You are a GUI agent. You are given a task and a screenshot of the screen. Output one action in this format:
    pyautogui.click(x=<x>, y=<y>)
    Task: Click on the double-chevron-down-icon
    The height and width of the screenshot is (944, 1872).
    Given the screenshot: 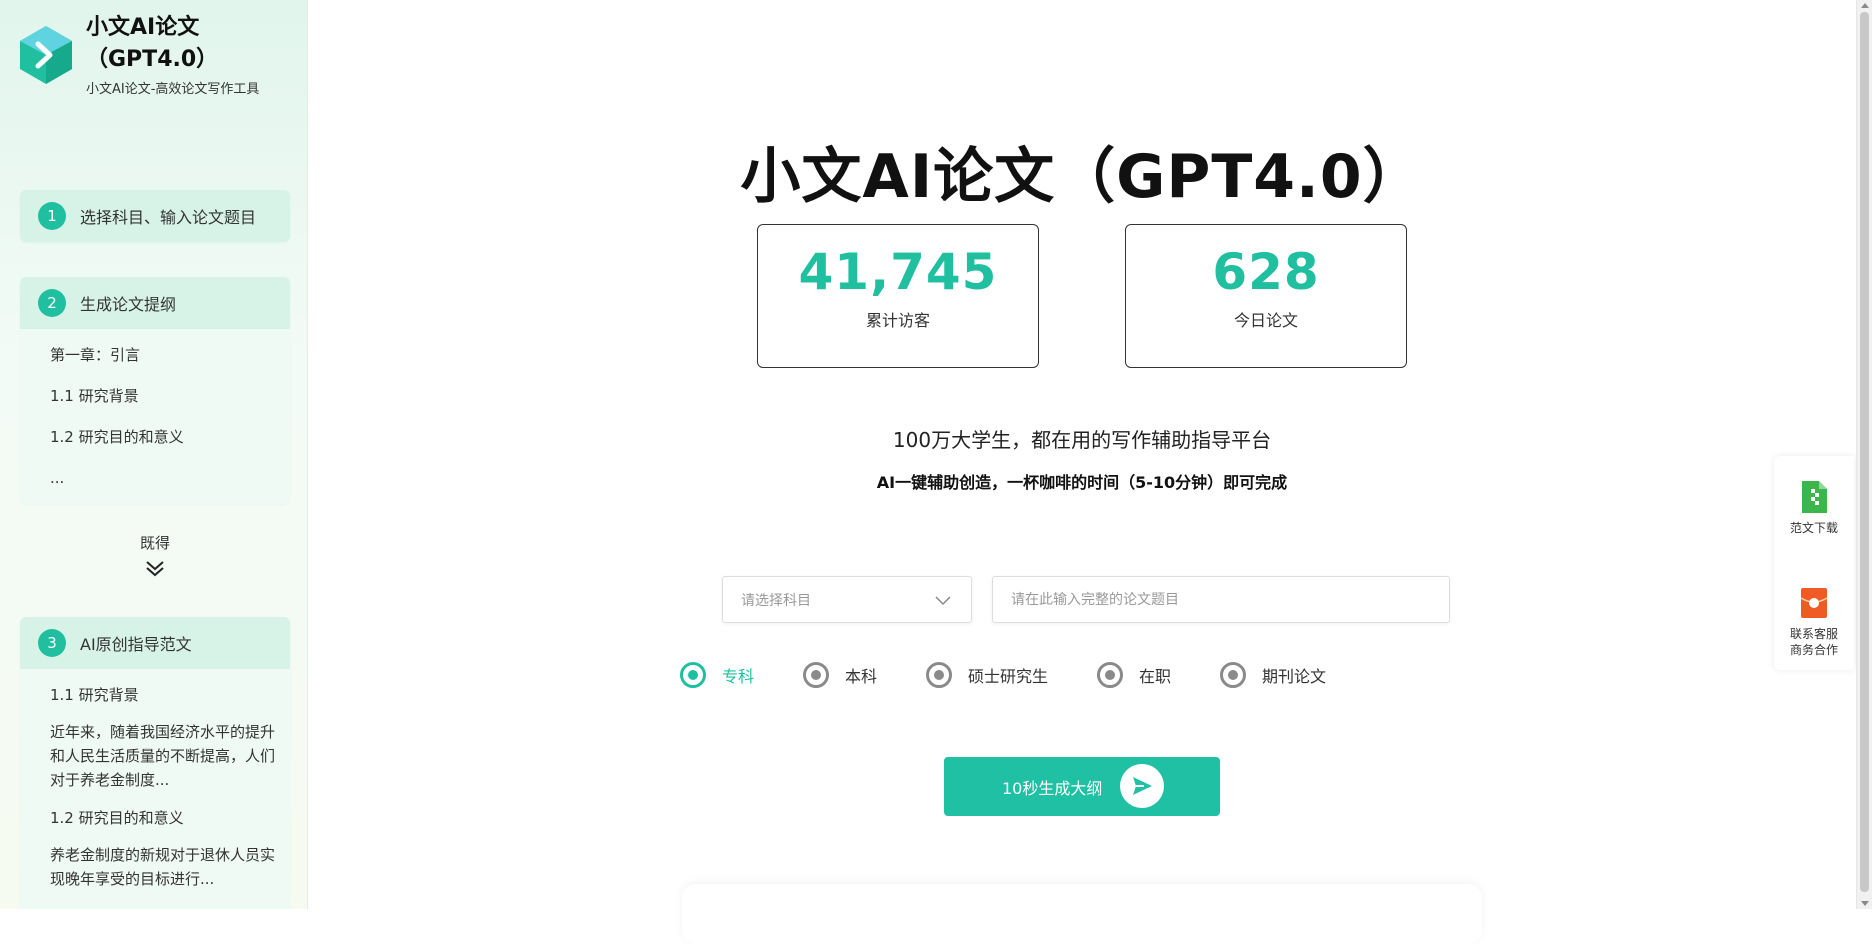 What is the action you would take?
    pyautogui.click(x=155, y=569)
    